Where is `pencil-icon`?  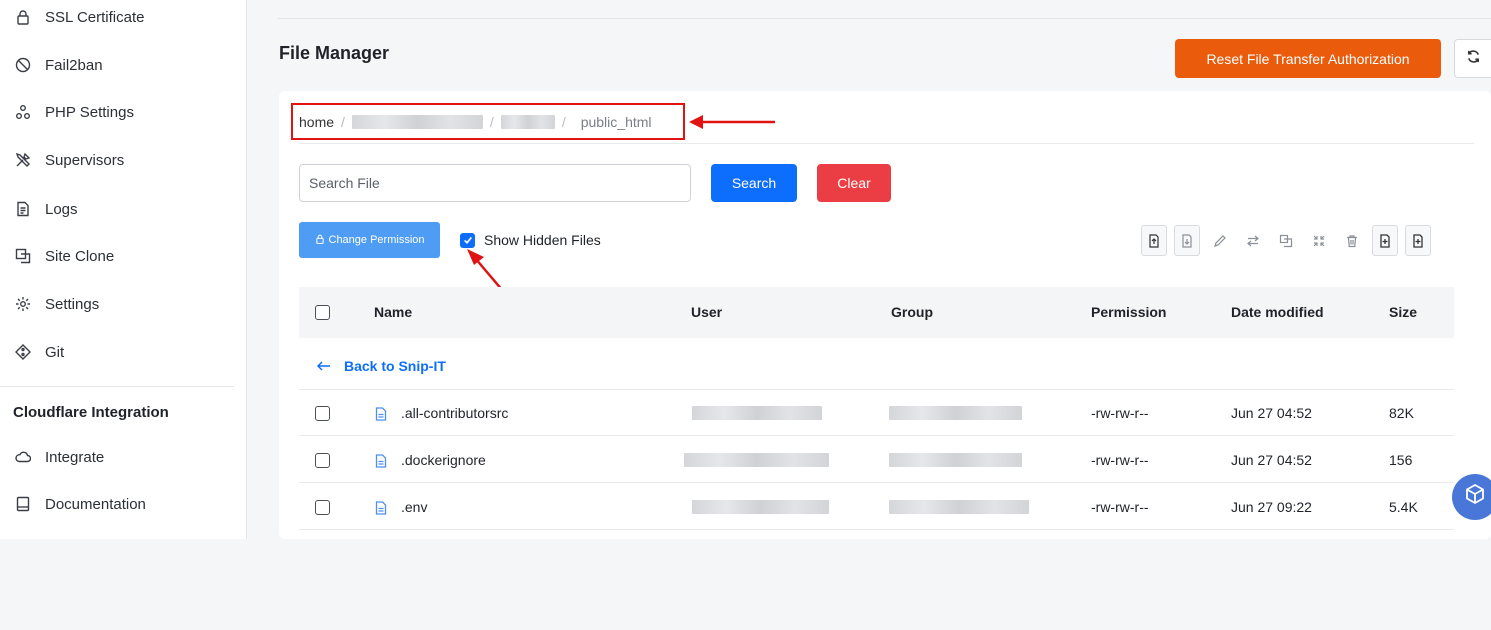 pencil-icon is located at coordinates (1220, 240).